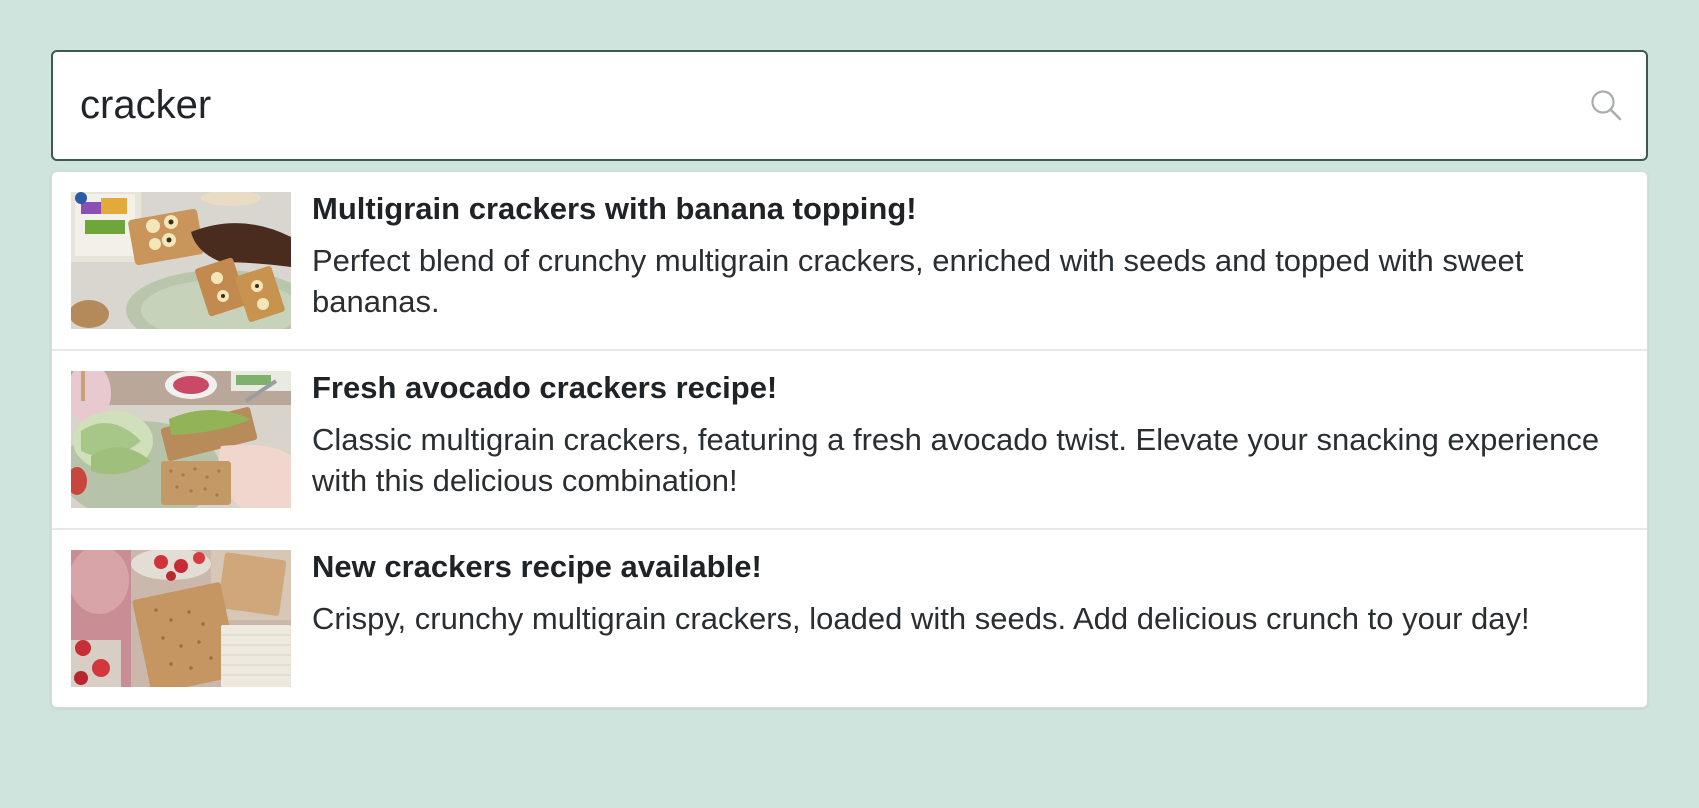 The height and width of the screenshot is (808, 1699). I want to click on result-title: Multigrain crackers with banana topping!, so click(614, 208).